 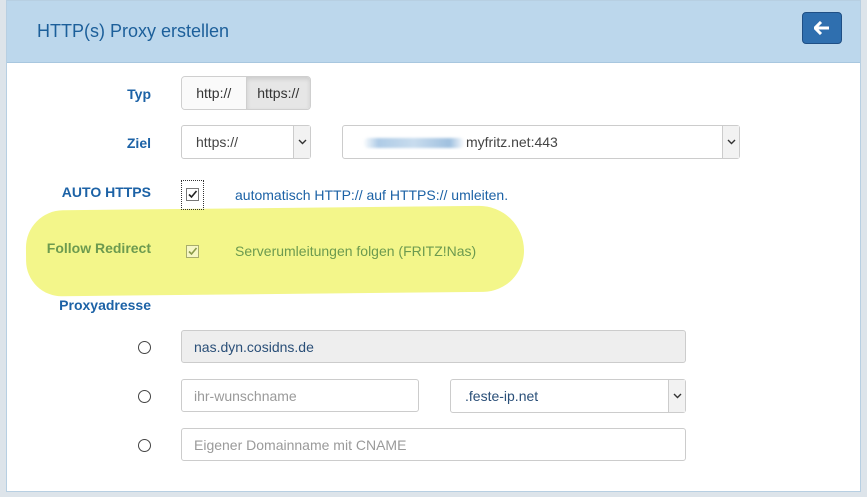 What do you see at coordinates (138, 143) in the screenshot?
I see `ziel-label: Ziel` at bounding box center [138, 143].